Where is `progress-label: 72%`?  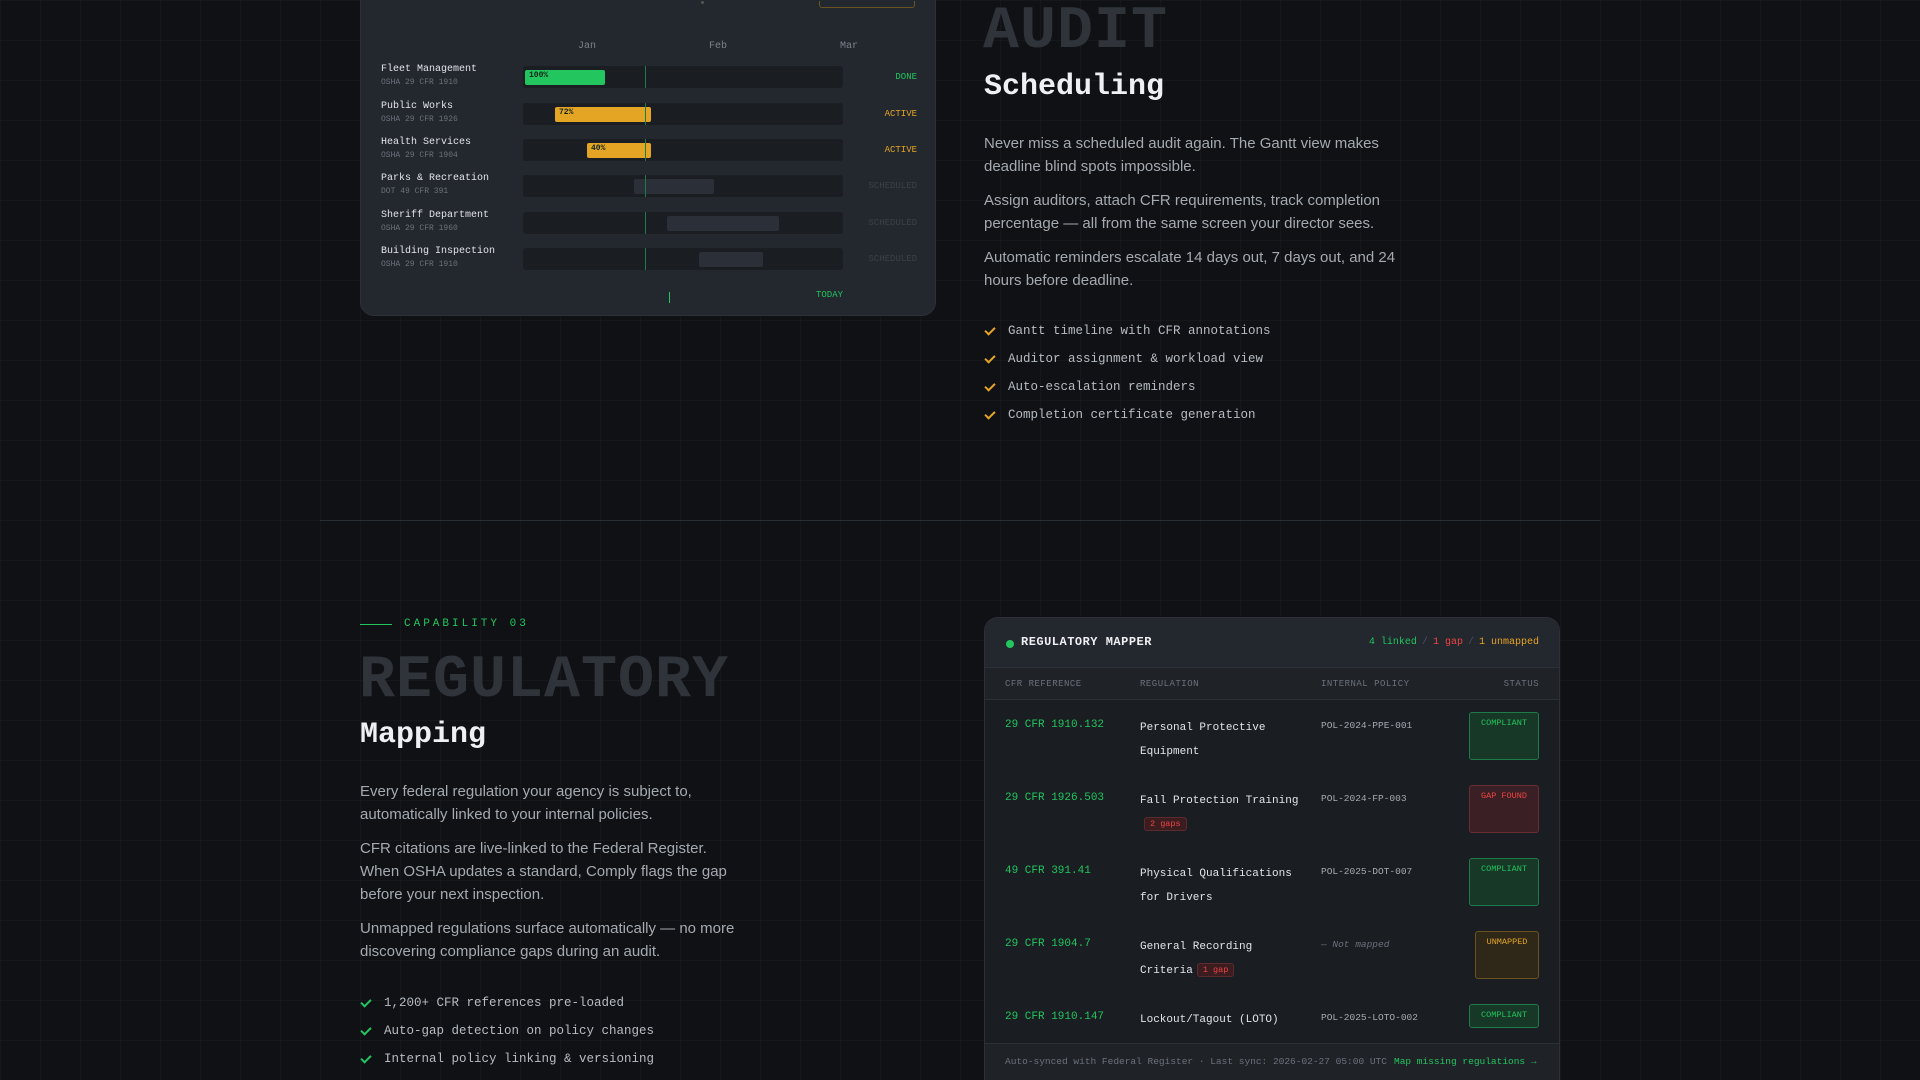 progress-label: 72% is located at coordinates (566, 112).